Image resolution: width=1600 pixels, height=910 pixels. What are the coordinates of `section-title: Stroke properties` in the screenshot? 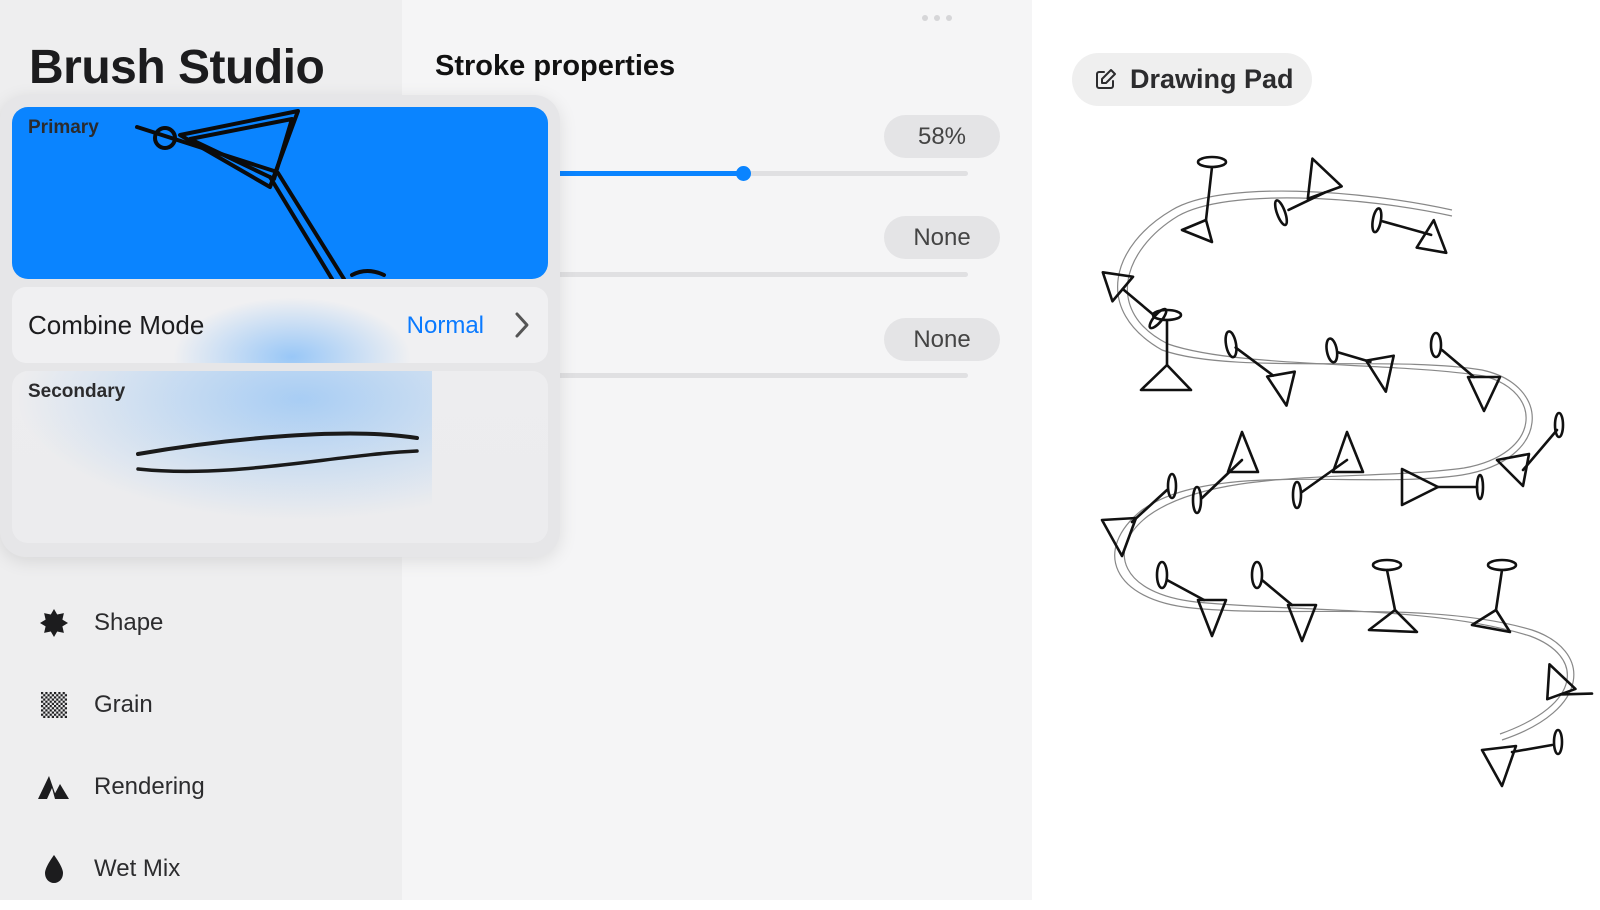 It's located at (555, 66).